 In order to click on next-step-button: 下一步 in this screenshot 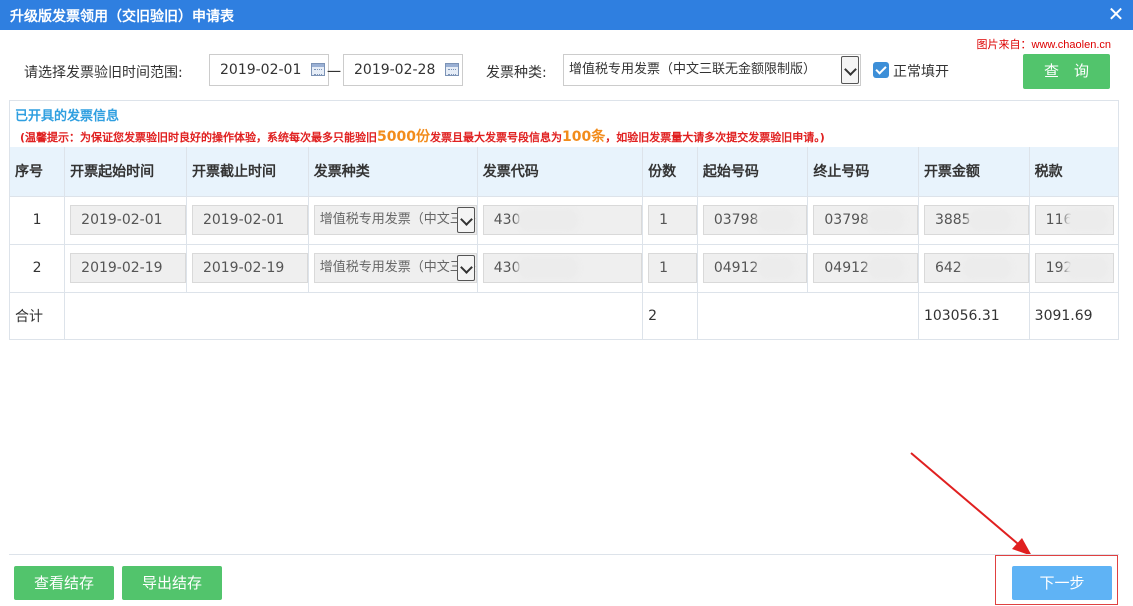, I will do `click(1062, 583)`.